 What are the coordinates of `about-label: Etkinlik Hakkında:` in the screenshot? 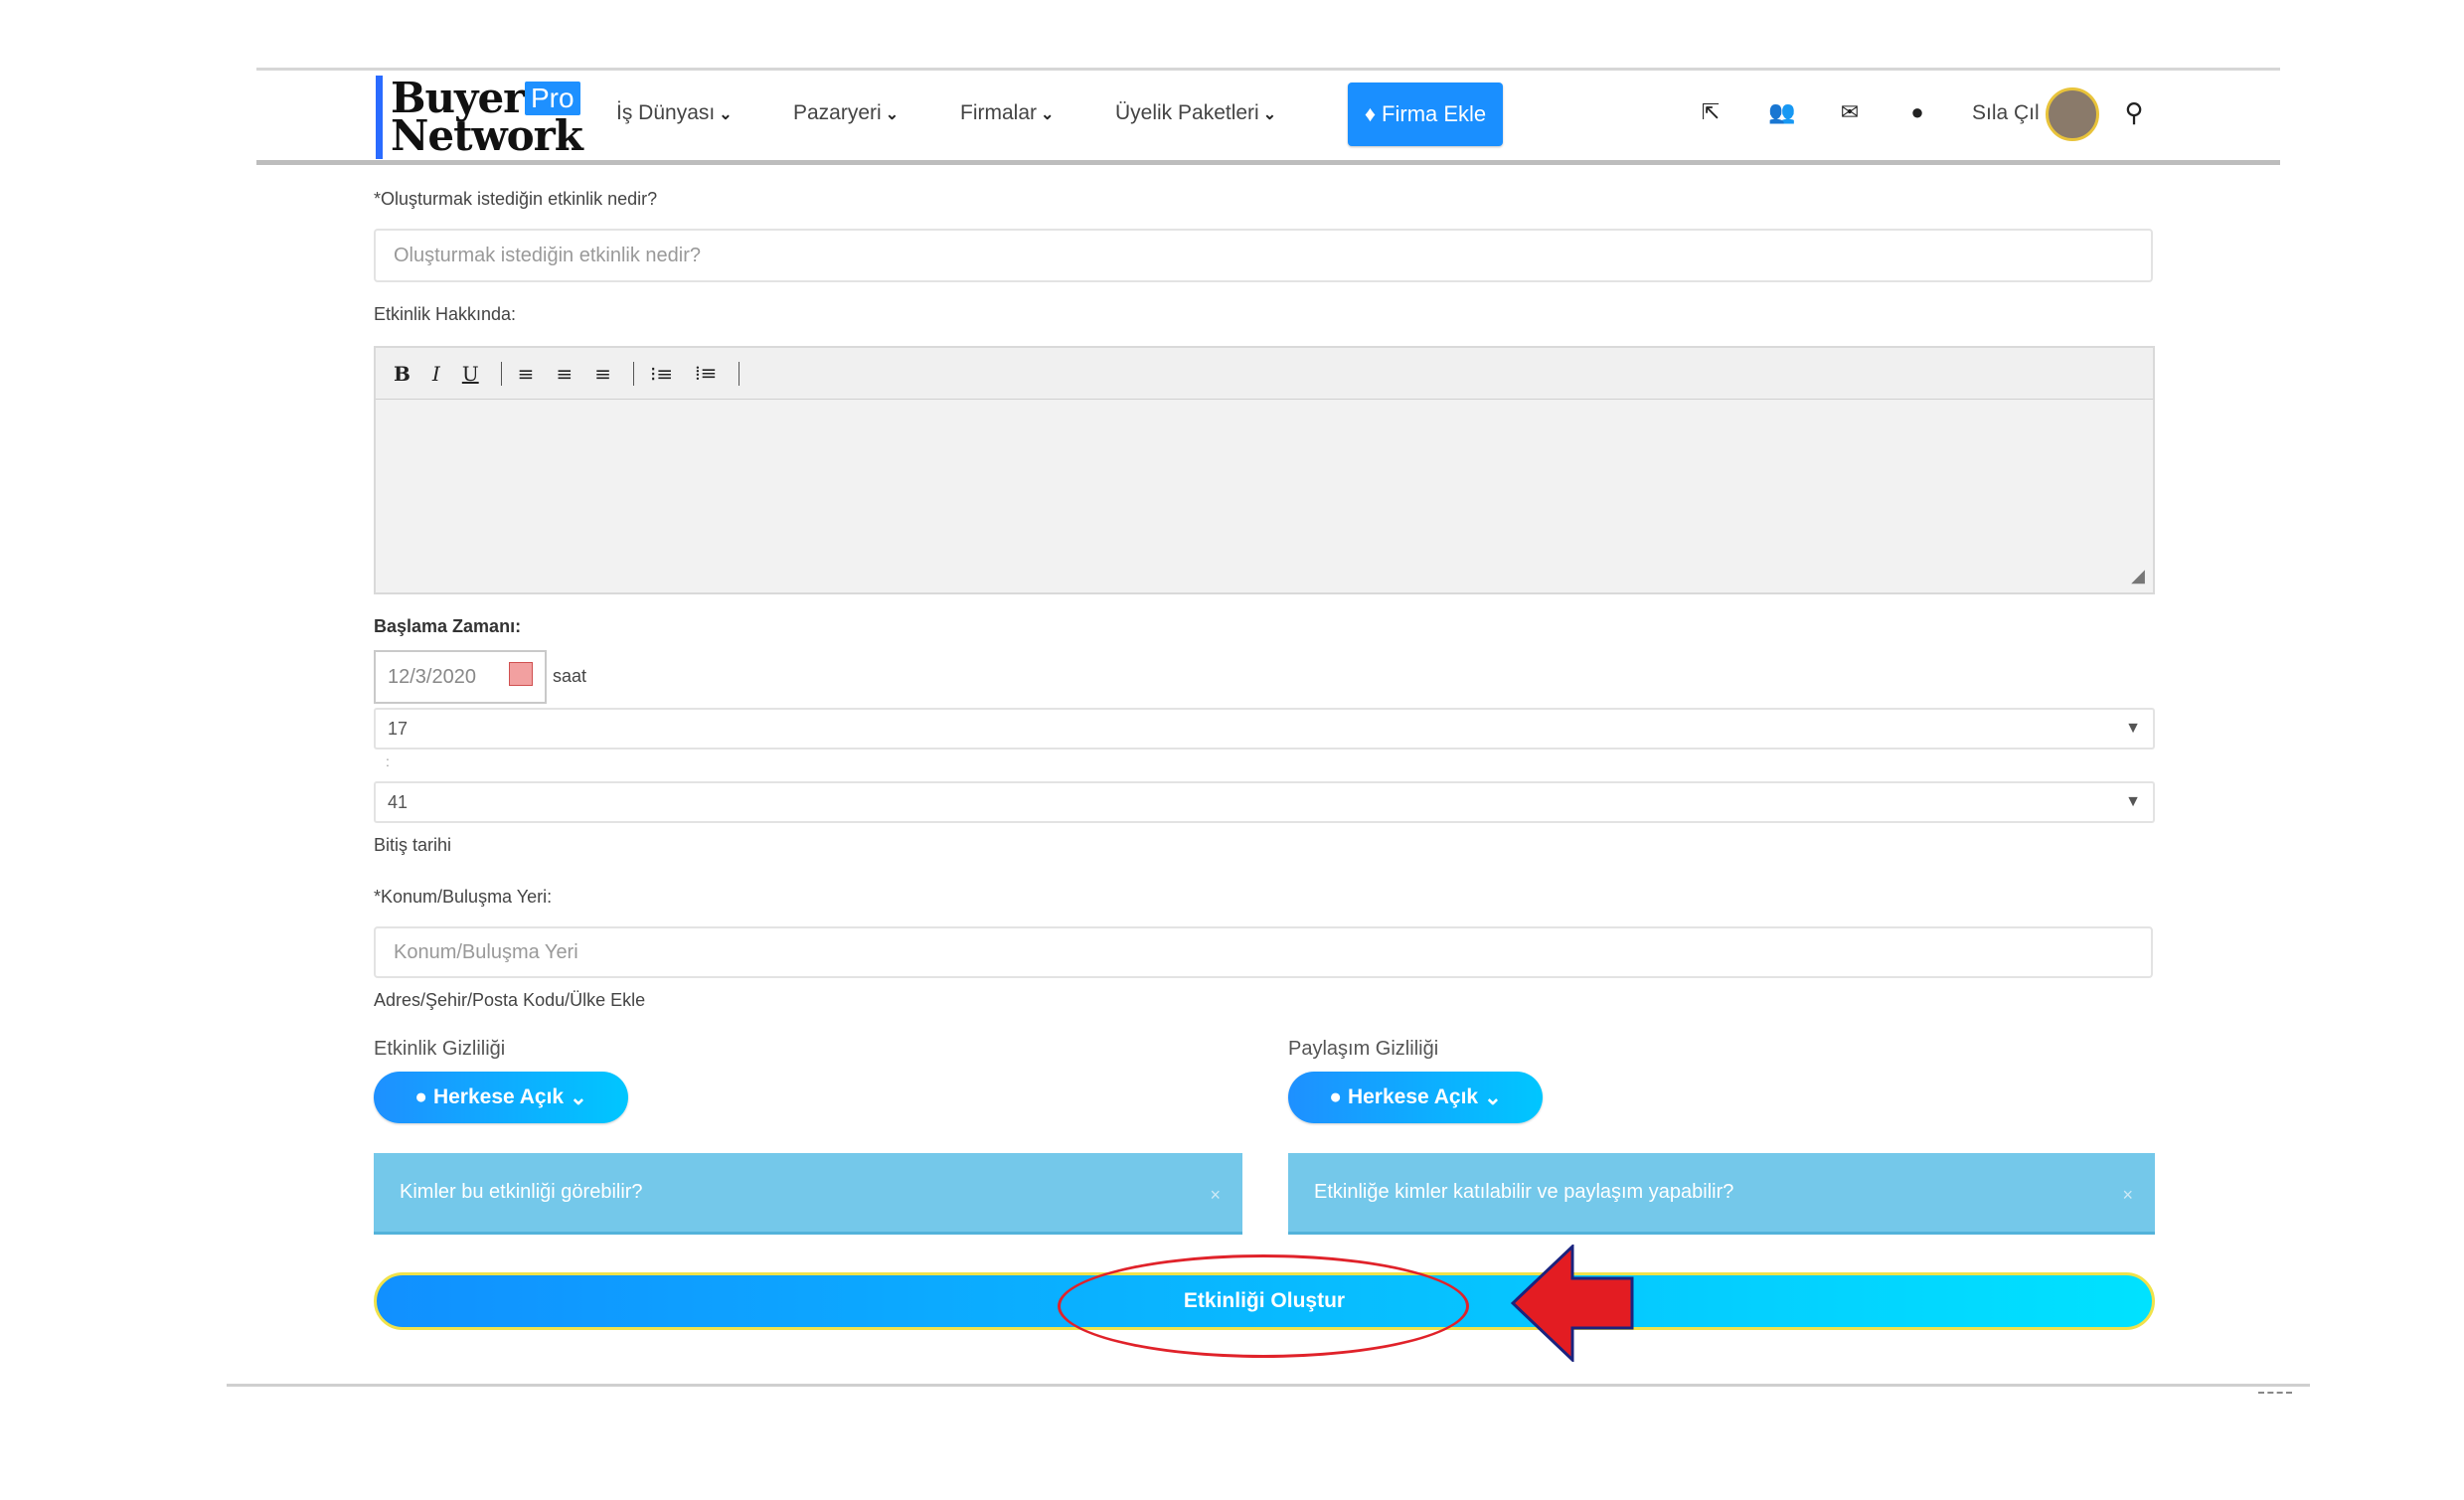 It's located at (446, 314).